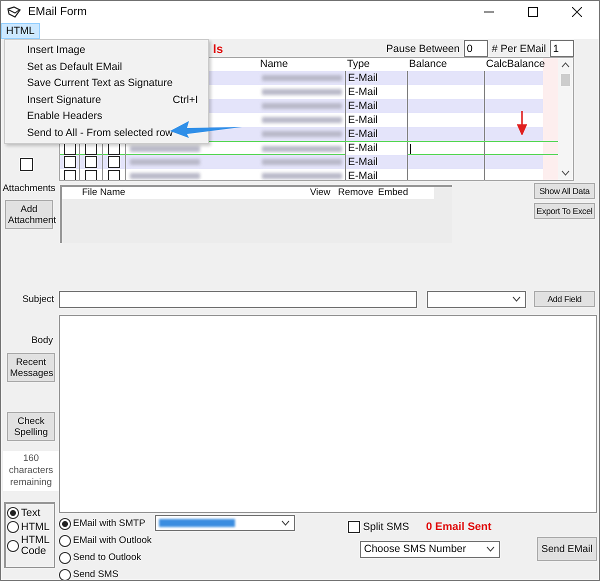  Describe the element at coordinates (31, 367) in the screenshot. I see `recent-messages-button: Recent Messages` at that location.